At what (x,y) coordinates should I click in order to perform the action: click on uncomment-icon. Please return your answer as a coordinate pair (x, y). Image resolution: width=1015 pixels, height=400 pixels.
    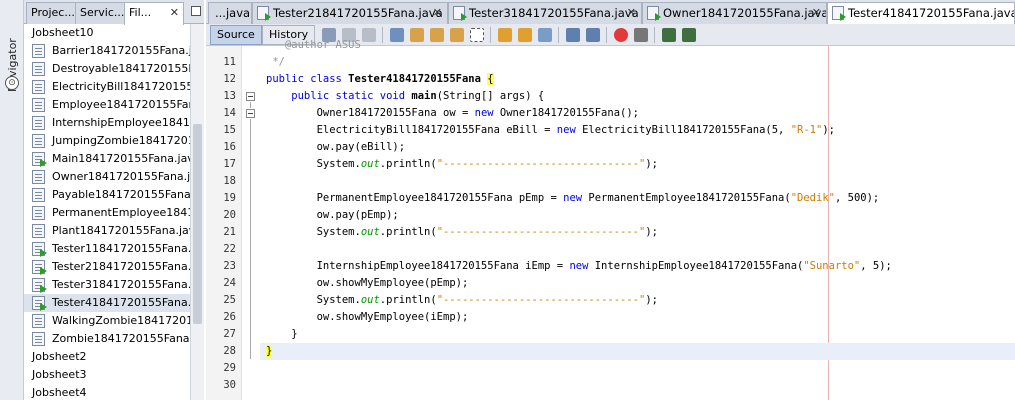
    Looking at the image, I should click on (689, 35).